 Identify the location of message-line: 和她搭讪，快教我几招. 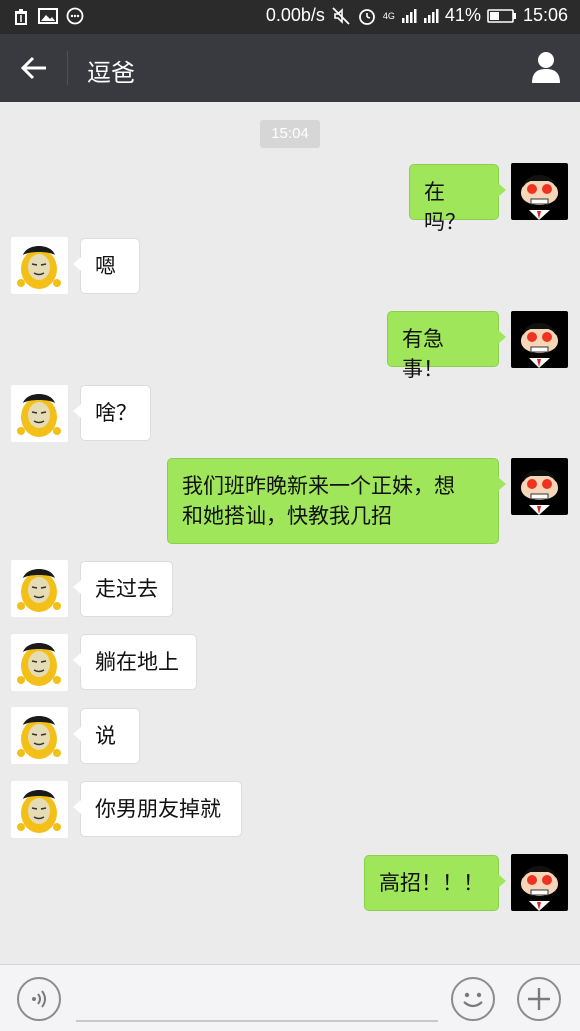
(287, 516).